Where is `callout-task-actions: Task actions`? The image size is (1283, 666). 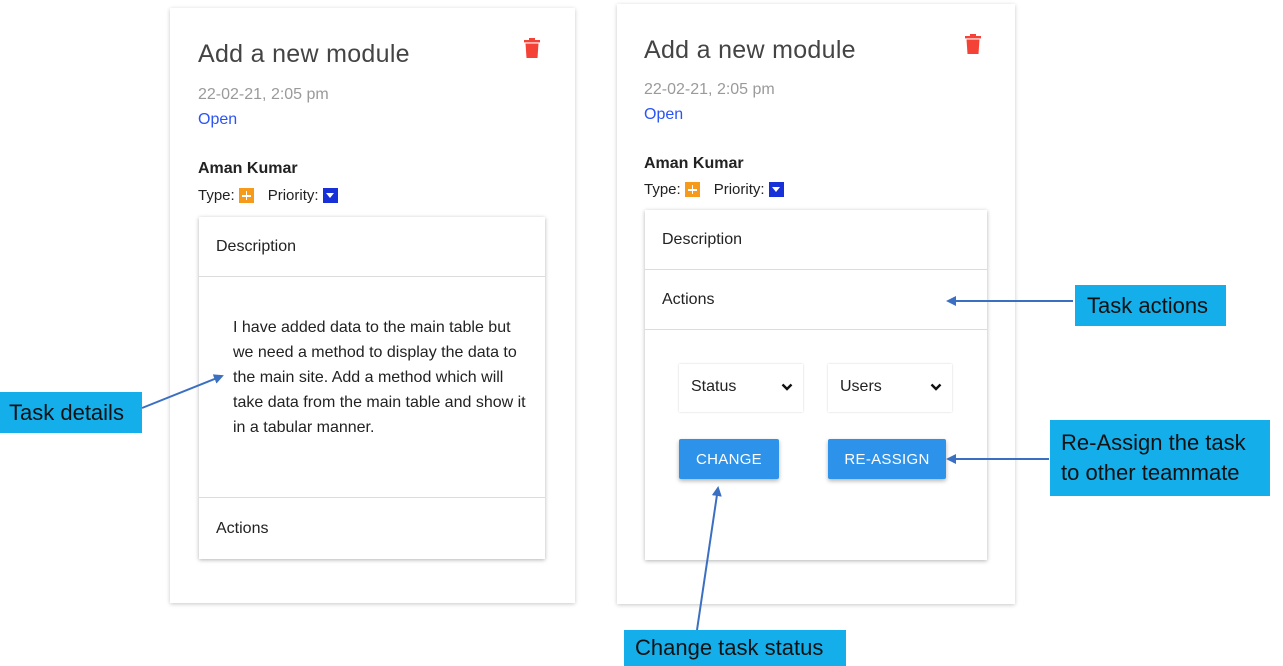 callout-task-actions: Task actions is located at coordinates (1150, 305).